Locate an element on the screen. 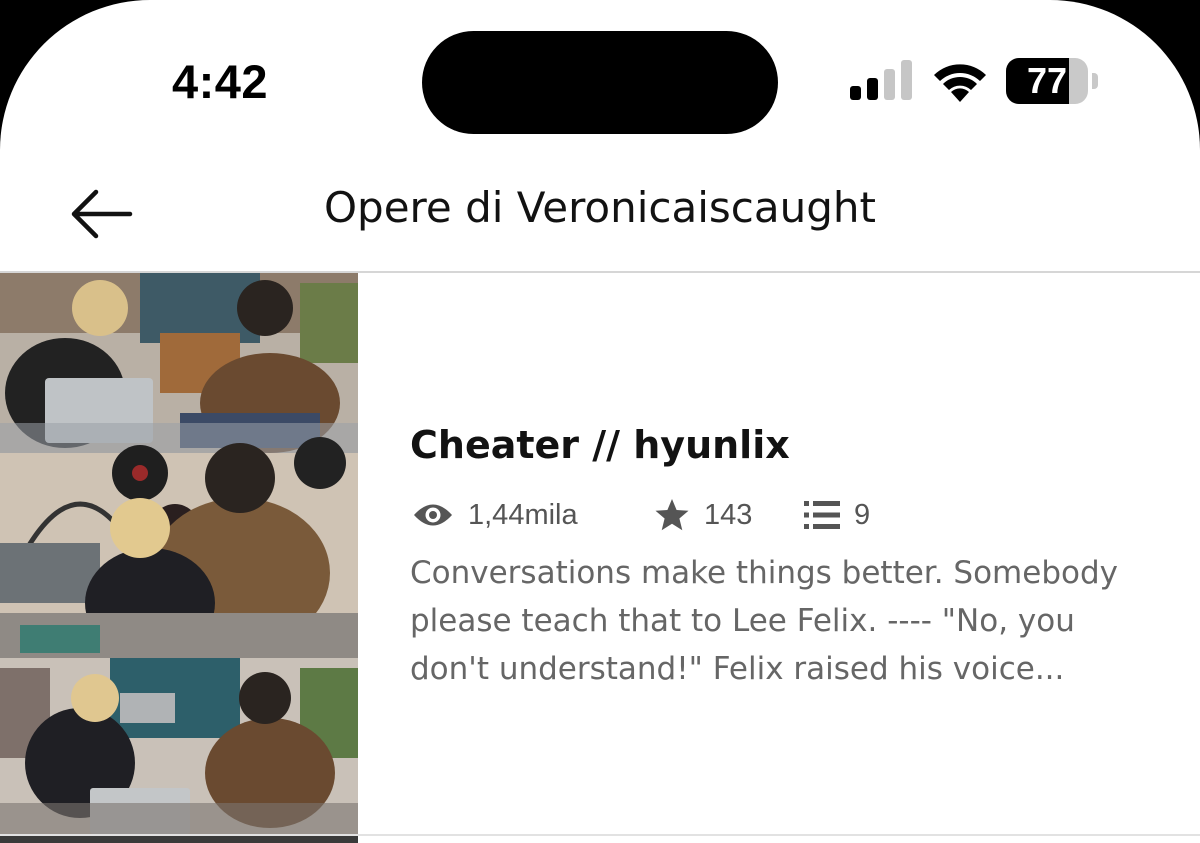  list-icon is located at coordinates (822, 515).